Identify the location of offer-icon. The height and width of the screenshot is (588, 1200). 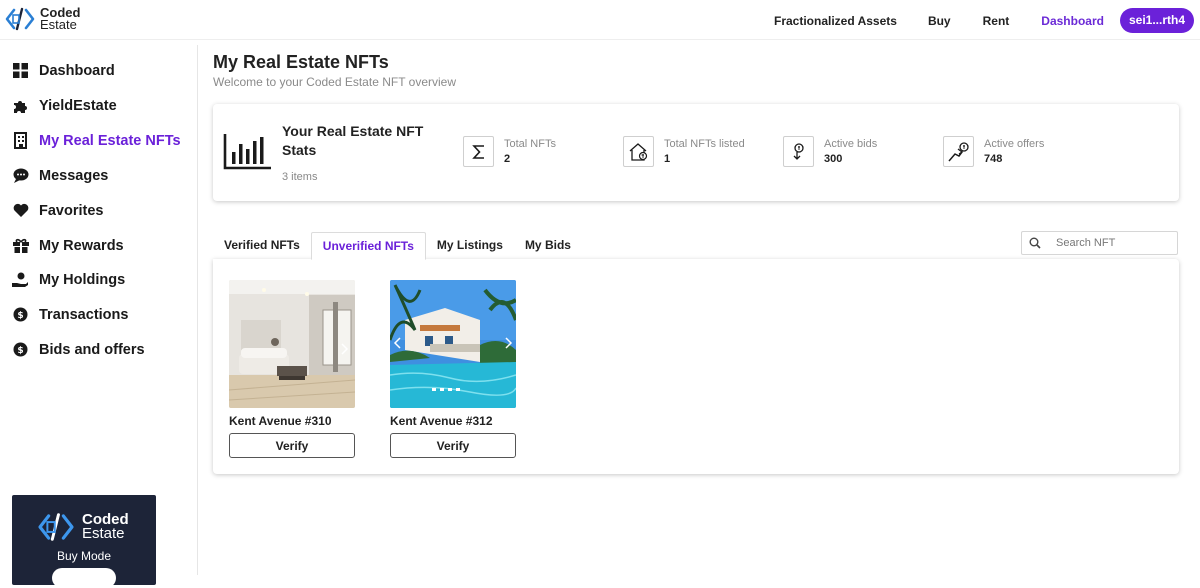
(958, 151).